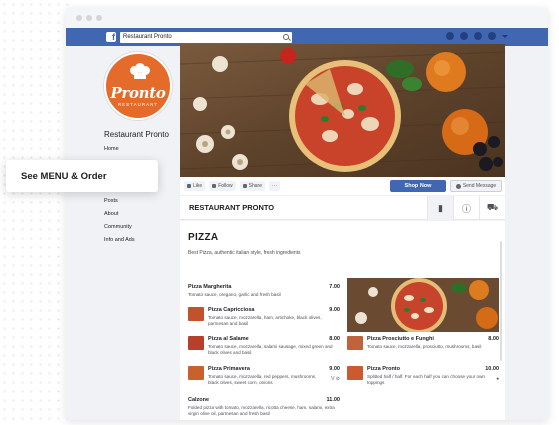 This screenshot has height=425, width=559. Describe the element at coordinates (136, 134) in the screenshot. I see `page-title: Restaurant Pronto` at that location.